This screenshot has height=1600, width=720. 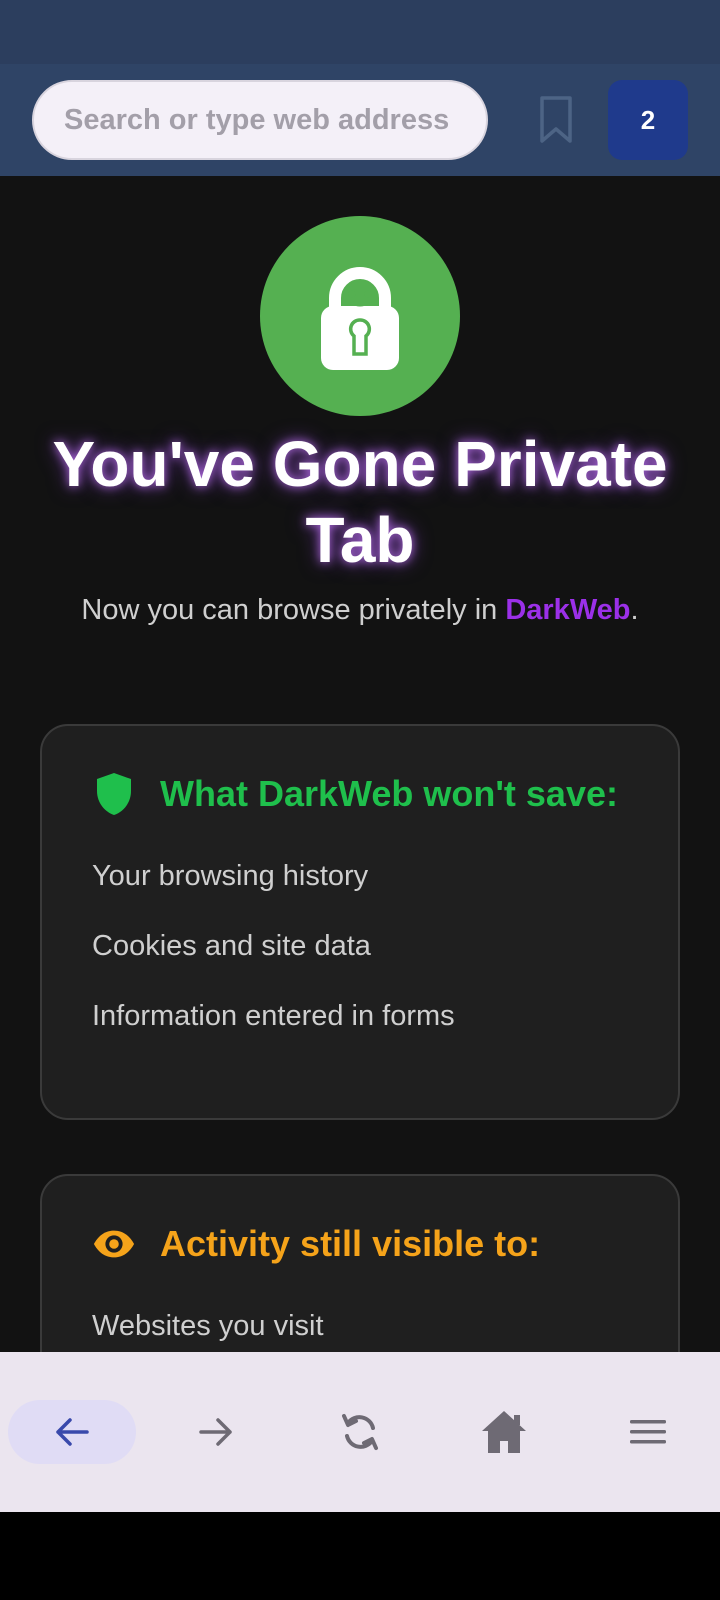 I want to click on menu-button, so click(x=648, y=1432).